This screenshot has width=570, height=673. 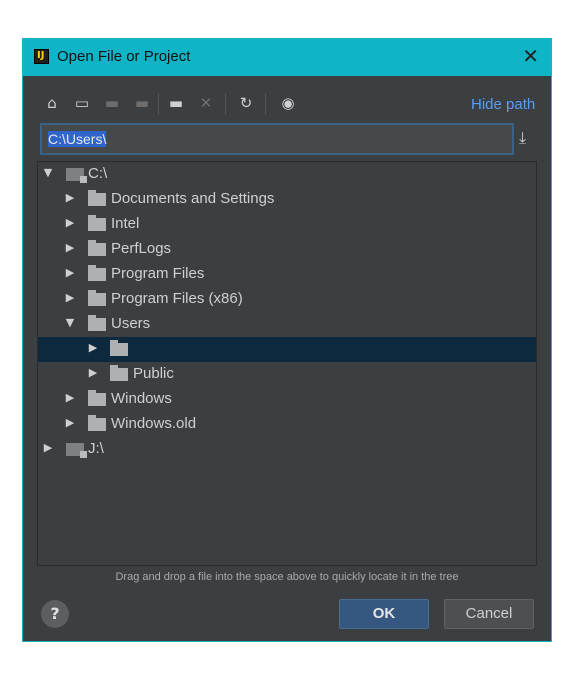 What do you see at coordinates (142, 103) in the screenshot?
I see `module-folder-icon: ▬` at bounding box center [142, 103].